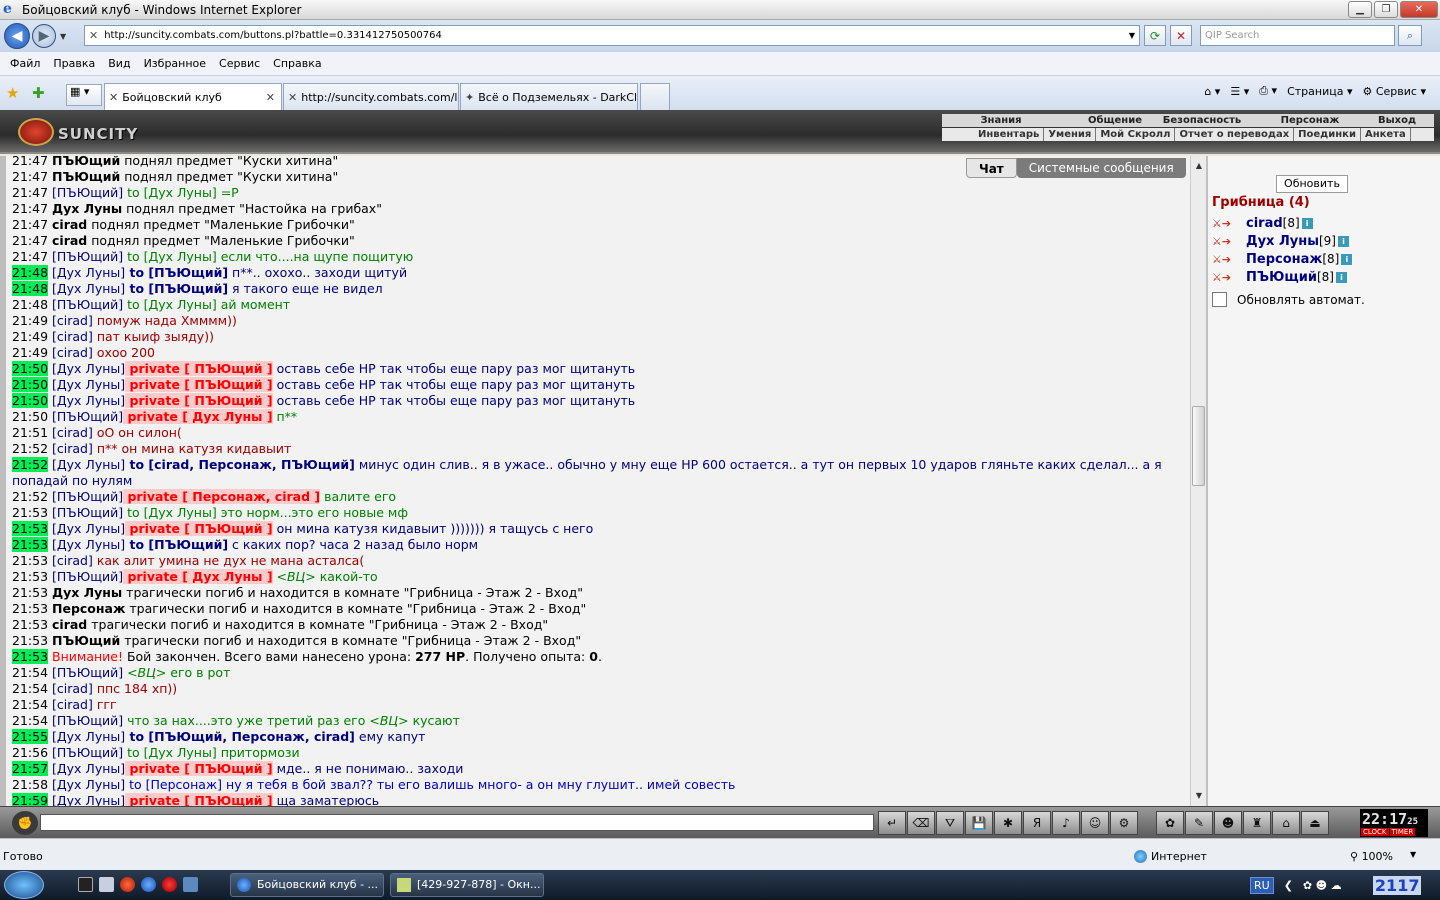 This screenshot has height=900, width=1440. What do you see at coordinates (1212, 91) in the screenshot?
I see `home-icon: ⌂ ▾` at bounding box center [1212, 91].